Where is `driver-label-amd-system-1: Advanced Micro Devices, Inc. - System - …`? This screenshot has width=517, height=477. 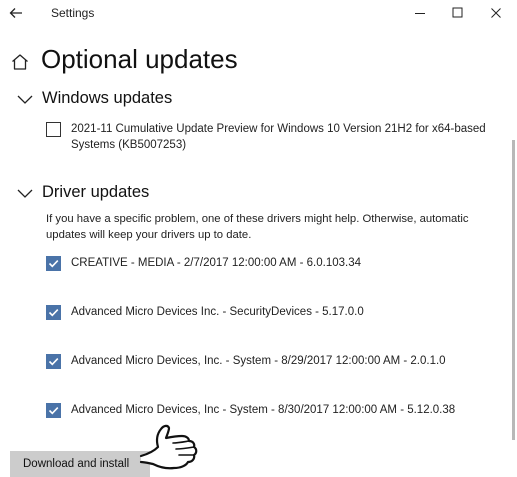 driver-label-amd-system-1: Advanced Micro Devices, Inc. - System - … is located at coordinates (258, 361).